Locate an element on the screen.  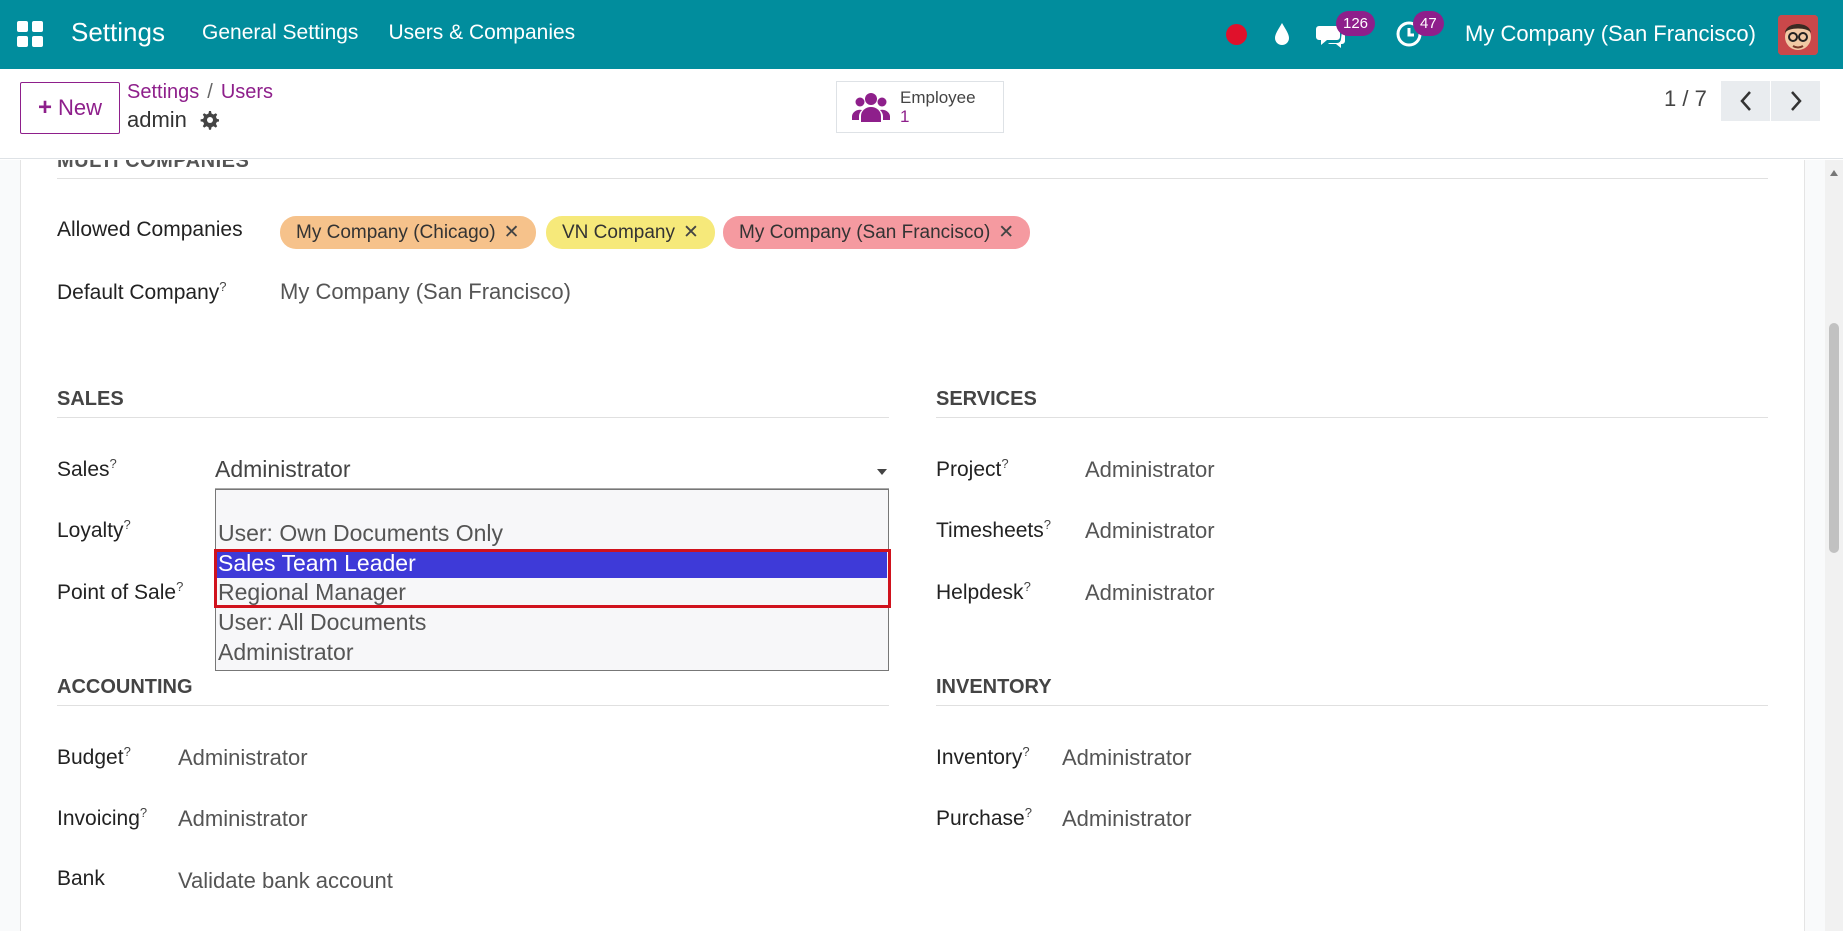
company-tag: My Company (San Francisco) ✕ is located at coordinates (877, 232).